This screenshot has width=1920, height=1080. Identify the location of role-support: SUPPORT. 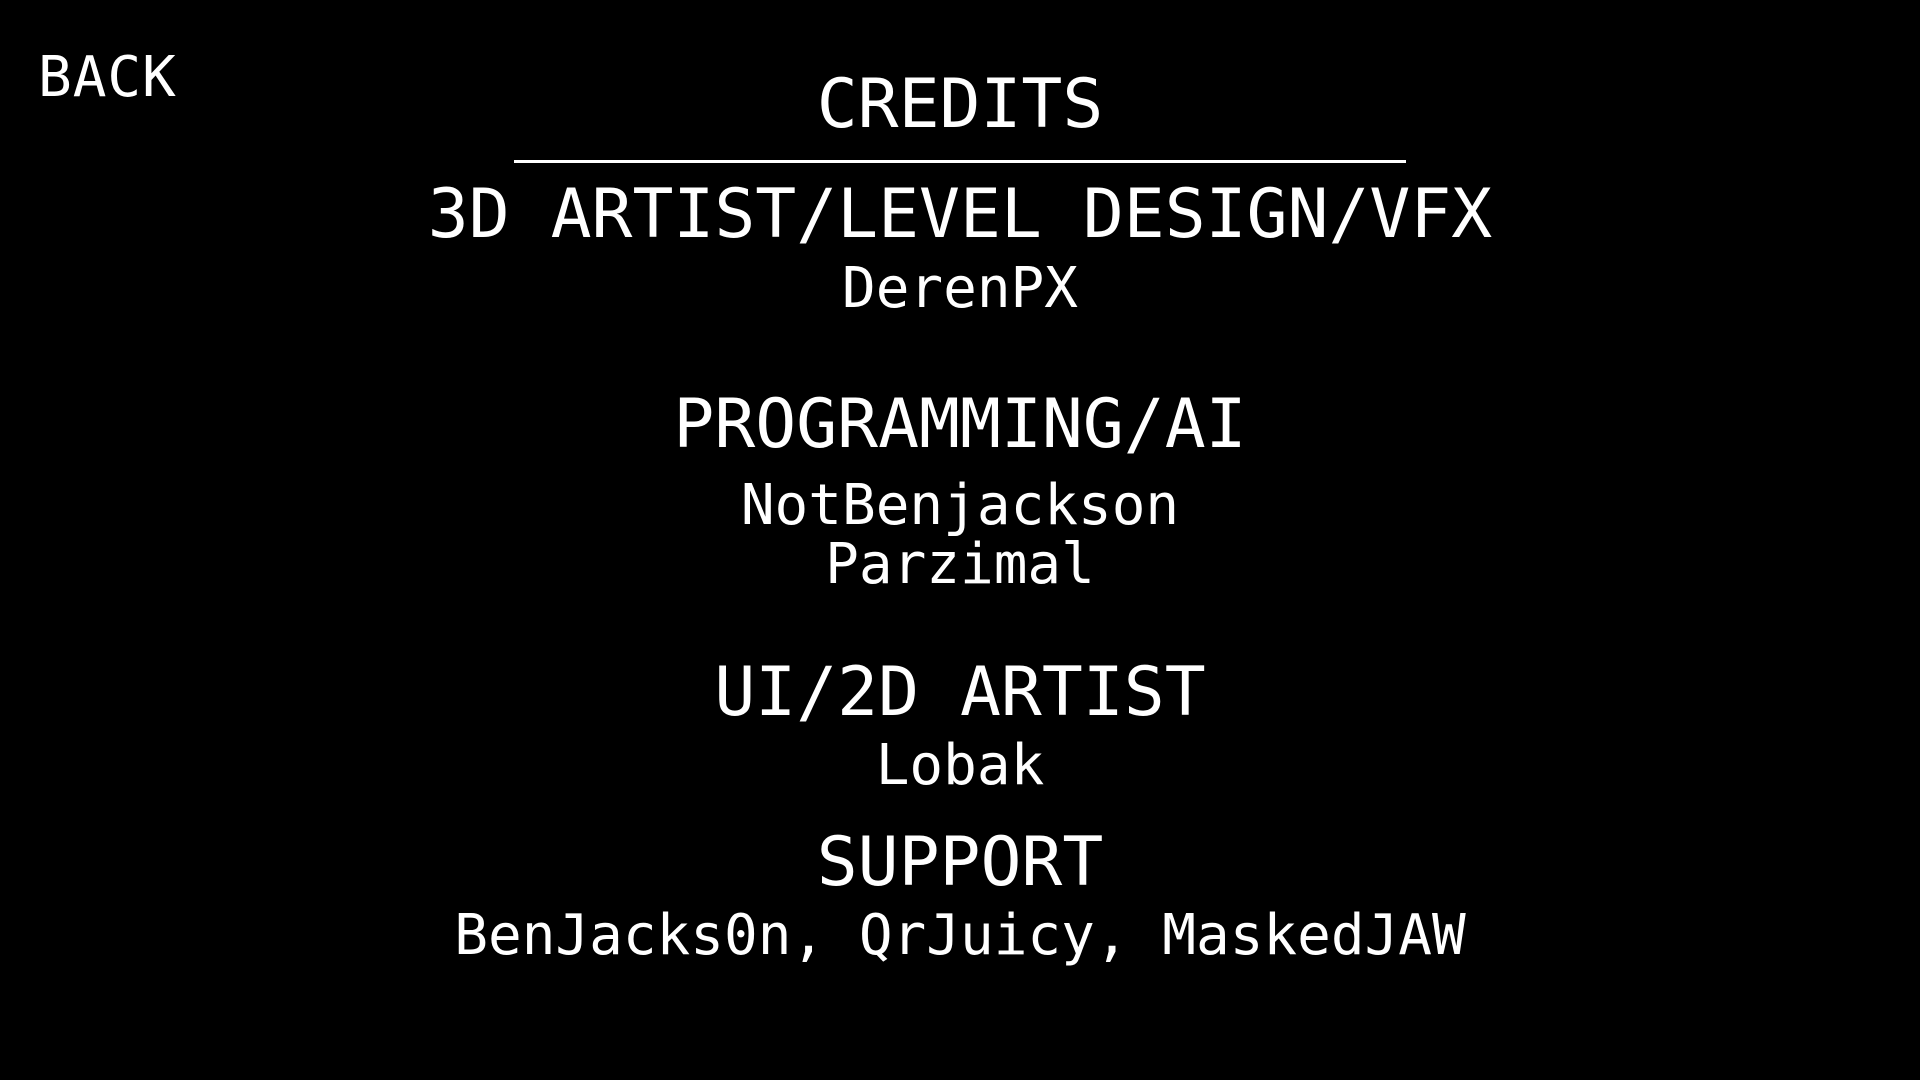
(960, 862).